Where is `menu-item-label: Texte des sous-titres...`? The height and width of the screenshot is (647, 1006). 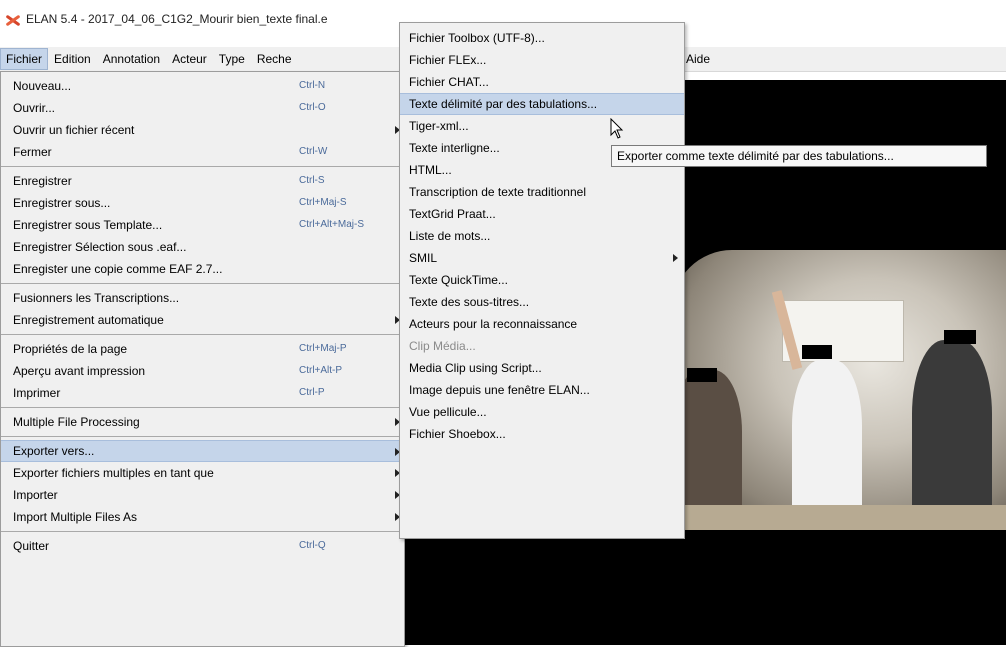 menu-item-label: Texte des sous-titres... is located at coordinates (469, 302).